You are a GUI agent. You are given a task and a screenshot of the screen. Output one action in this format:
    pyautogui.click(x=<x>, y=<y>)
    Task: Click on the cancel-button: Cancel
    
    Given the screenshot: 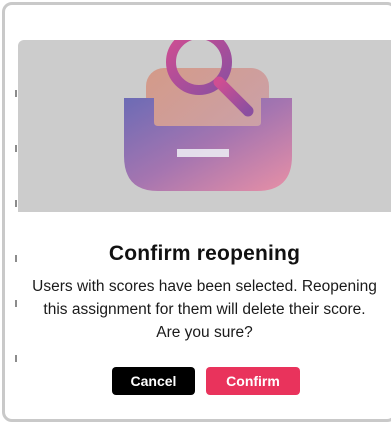 What is the action you would take?
    pyautogui.click(x=153, y=381)
    